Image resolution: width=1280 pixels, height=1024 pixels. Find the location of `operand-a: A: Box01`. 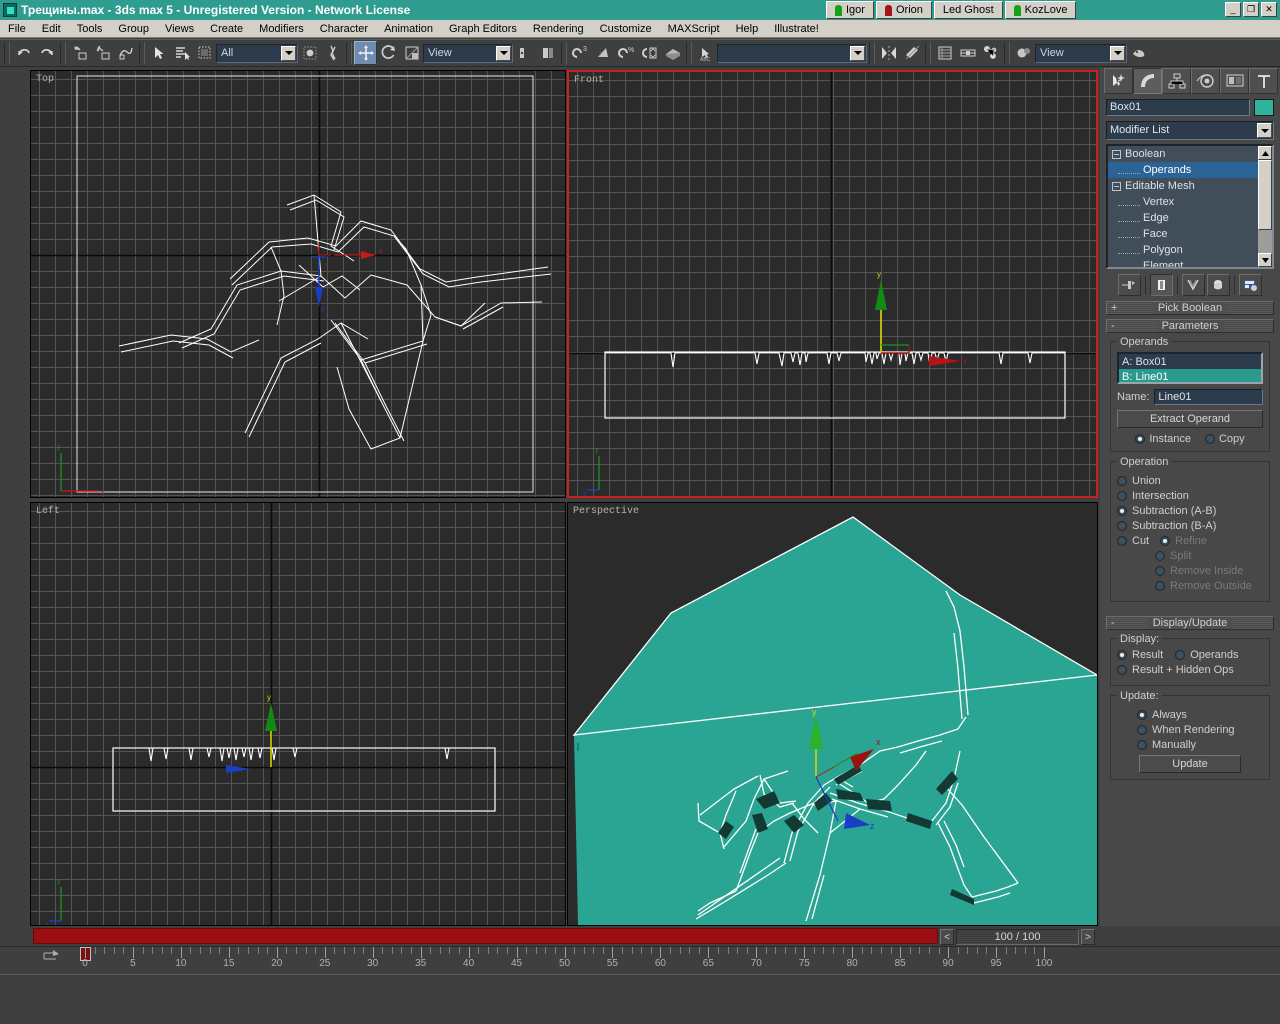

operand-a: A: Box01 is located at coordinates (1190, 361).